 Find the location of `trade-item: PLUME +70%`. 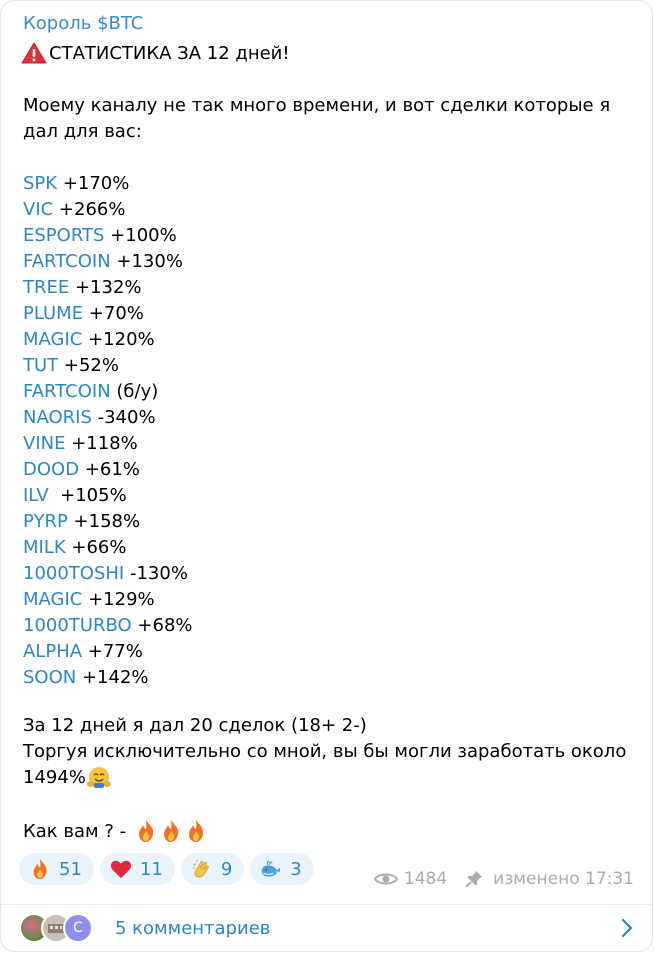

trade-item: PLUME +70% is located at coordinates (108, 314).